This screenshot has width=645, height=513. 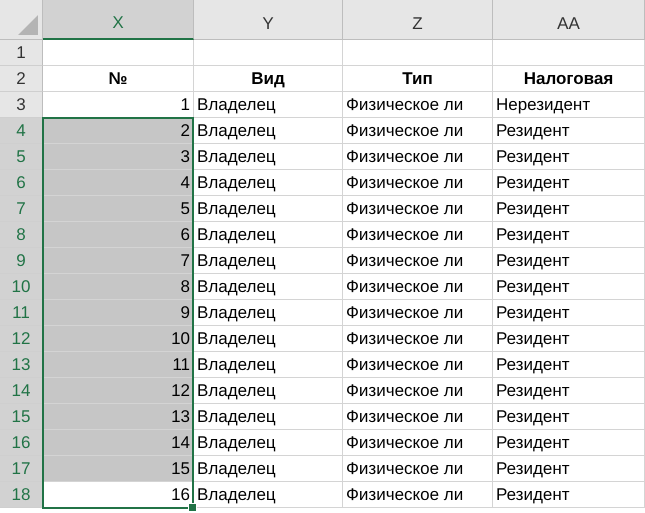 What do you see at coordinates (21, 313) in the screenshot?
I see `row-header: 11` at bounding box center [21, 313].